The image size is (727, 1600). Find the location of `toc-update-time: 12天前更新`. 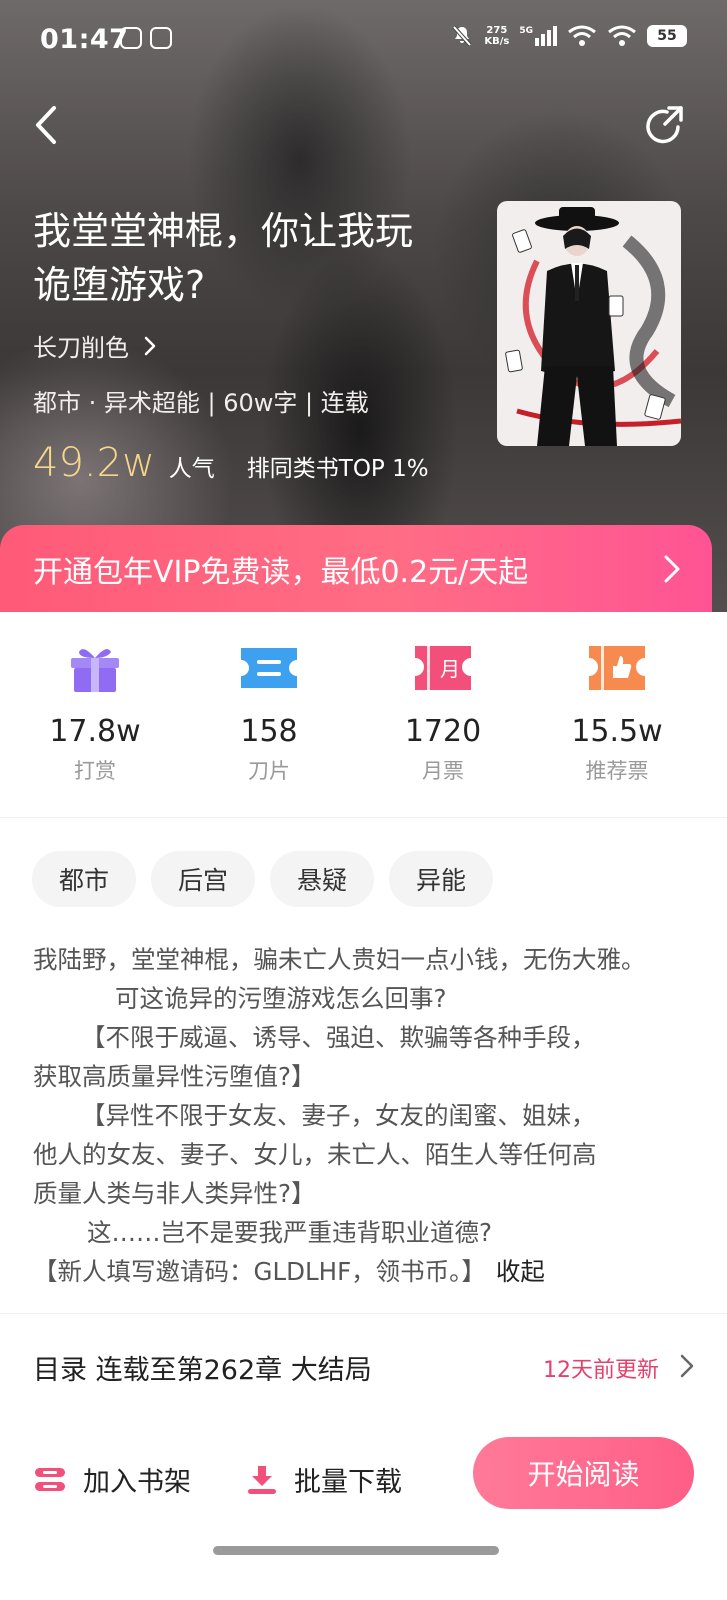

toc-update-time: 12天前更新 is located at coordinates (601, 1370).